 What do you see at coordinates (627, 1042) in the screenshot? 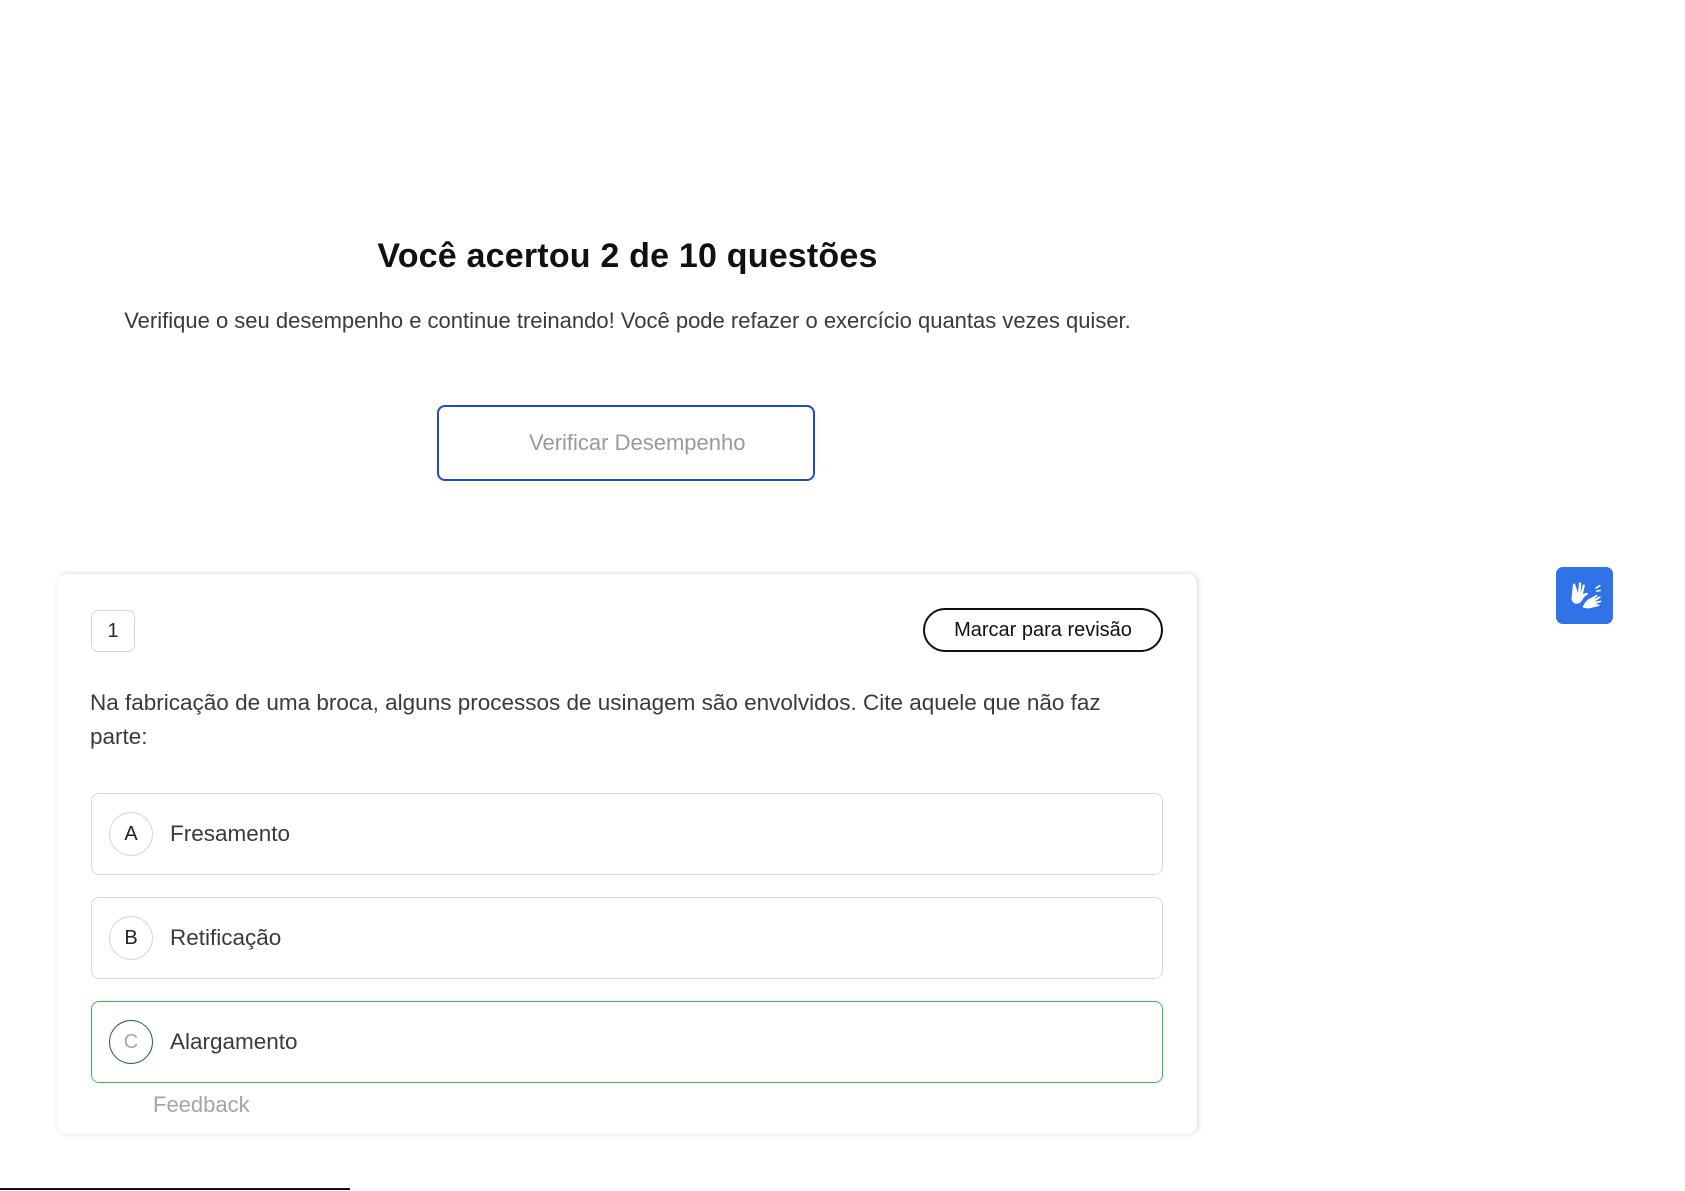
I see `option-c: C Alargamento` at bounding box center [627, 1042].